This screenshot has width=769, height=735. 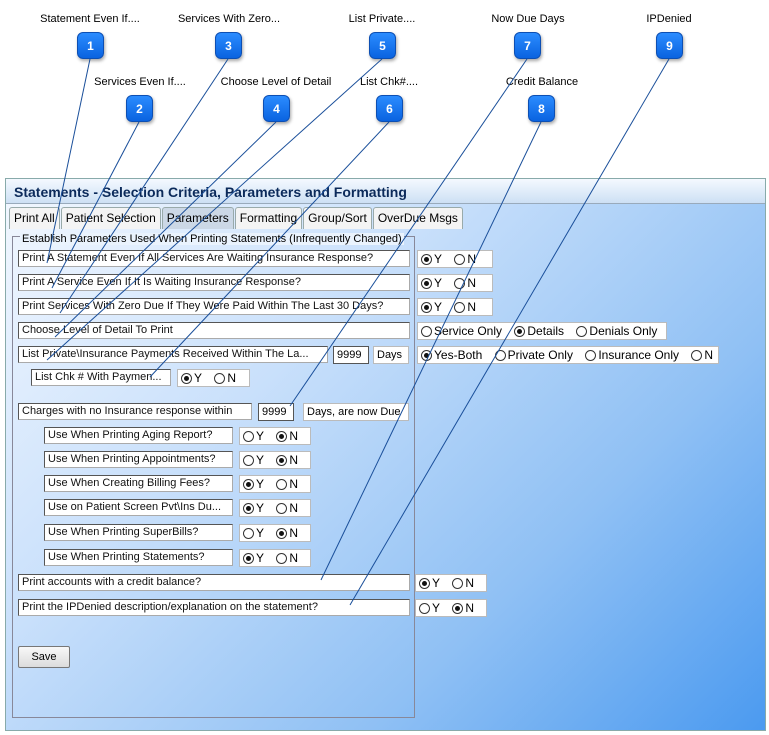 I want to click on statement-even-if-n: N, so click(x=465, y=259).